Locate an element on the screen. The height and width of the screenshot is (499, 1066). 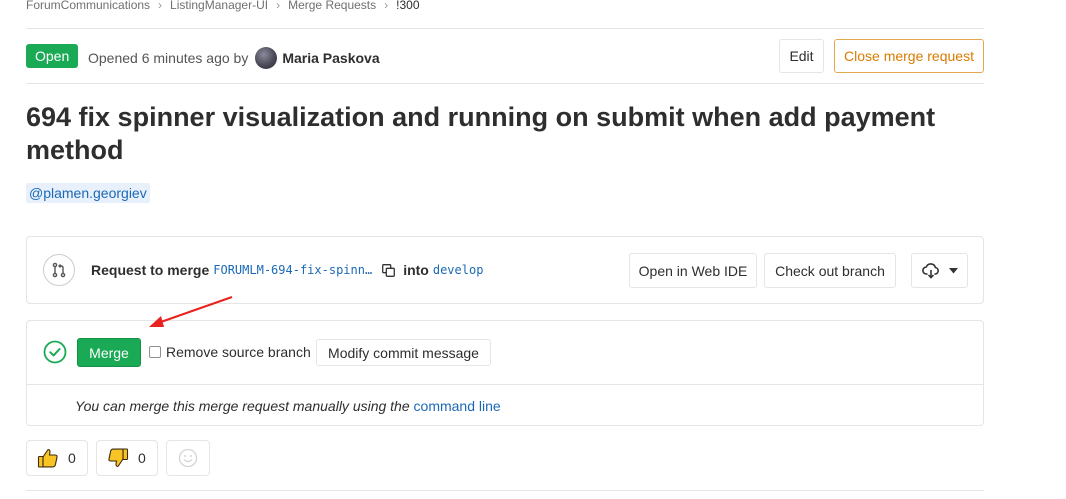
breadcrumb-item: ForumCommunications is located at coordinates (88, 6).